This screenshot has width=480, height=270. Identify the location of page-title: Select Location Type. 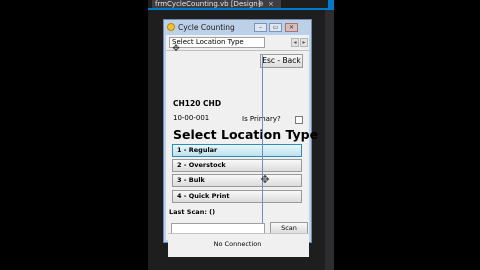
(246, 134).